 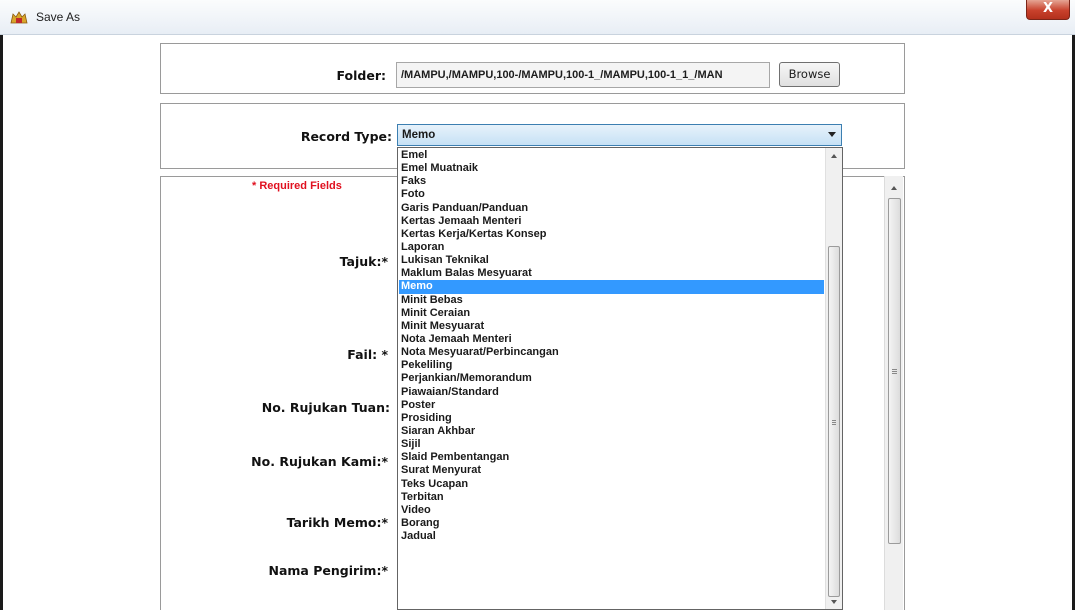 I want to click on folder-label: Folder:, so click(x=361, y=75).